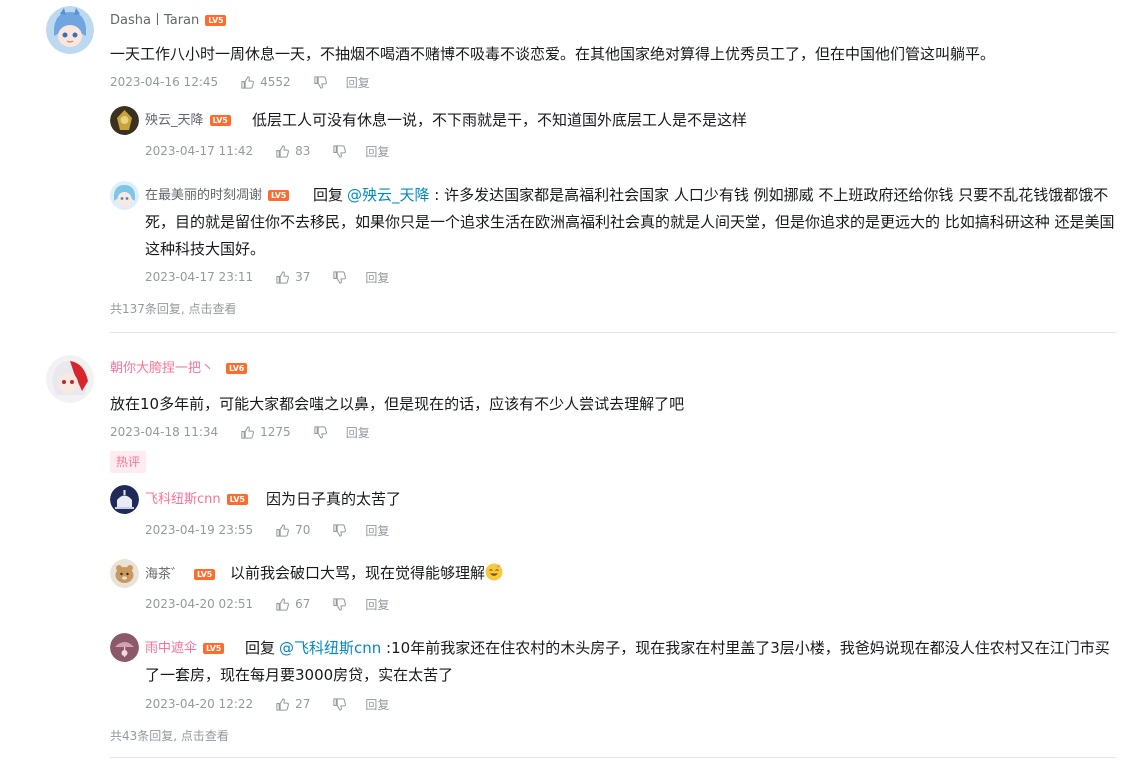 This screenshot has width=1140, height=760. Describe the element at coordinates (267, 151) in the screenshot. I see `comment-meta: 2023-04-17 11:42 83 回复` at that location.